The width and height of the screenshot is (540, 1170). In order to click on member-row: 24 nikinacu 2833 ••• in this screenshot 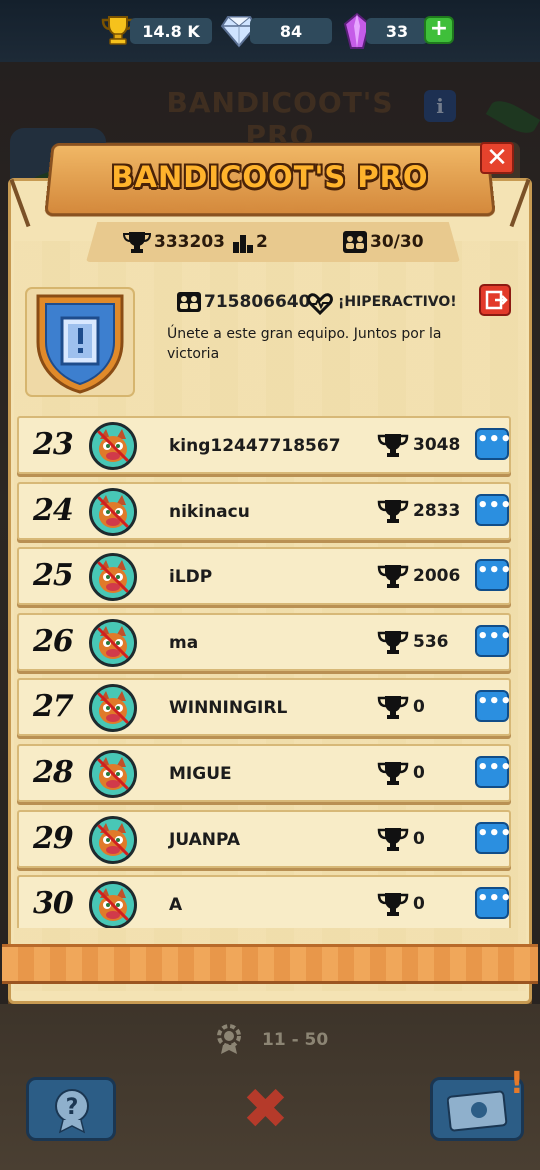, I will do `click(264, 510)`.